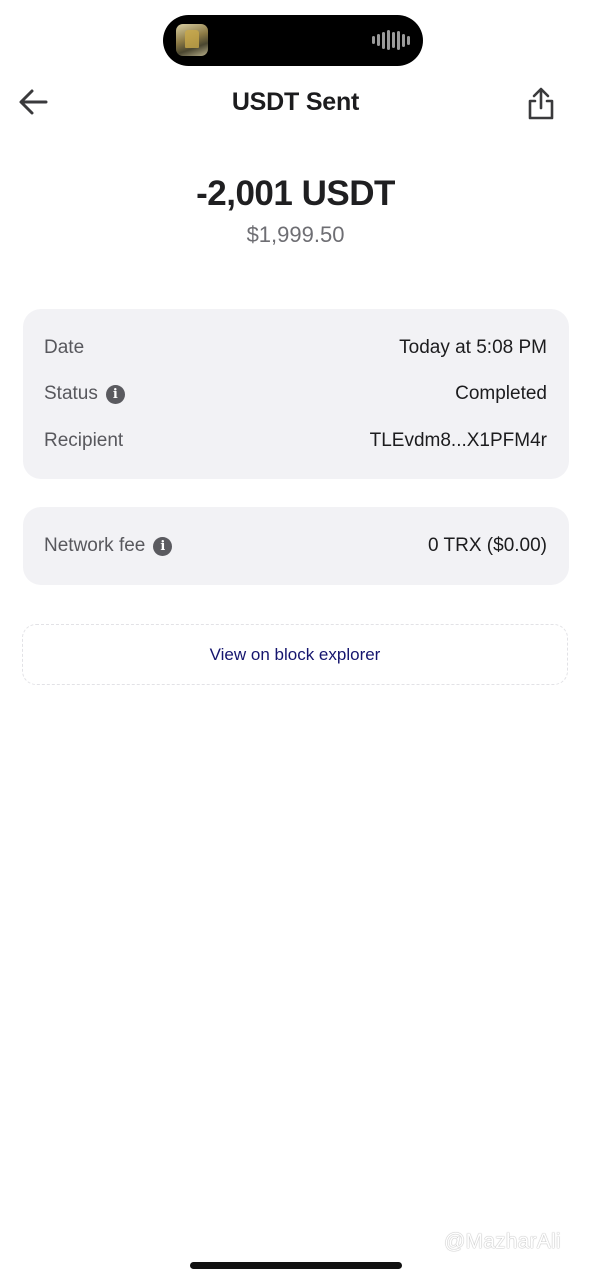  Describe the element at coordinates (293, 40) in the screenshot. I see `dynamic-island` at that location.